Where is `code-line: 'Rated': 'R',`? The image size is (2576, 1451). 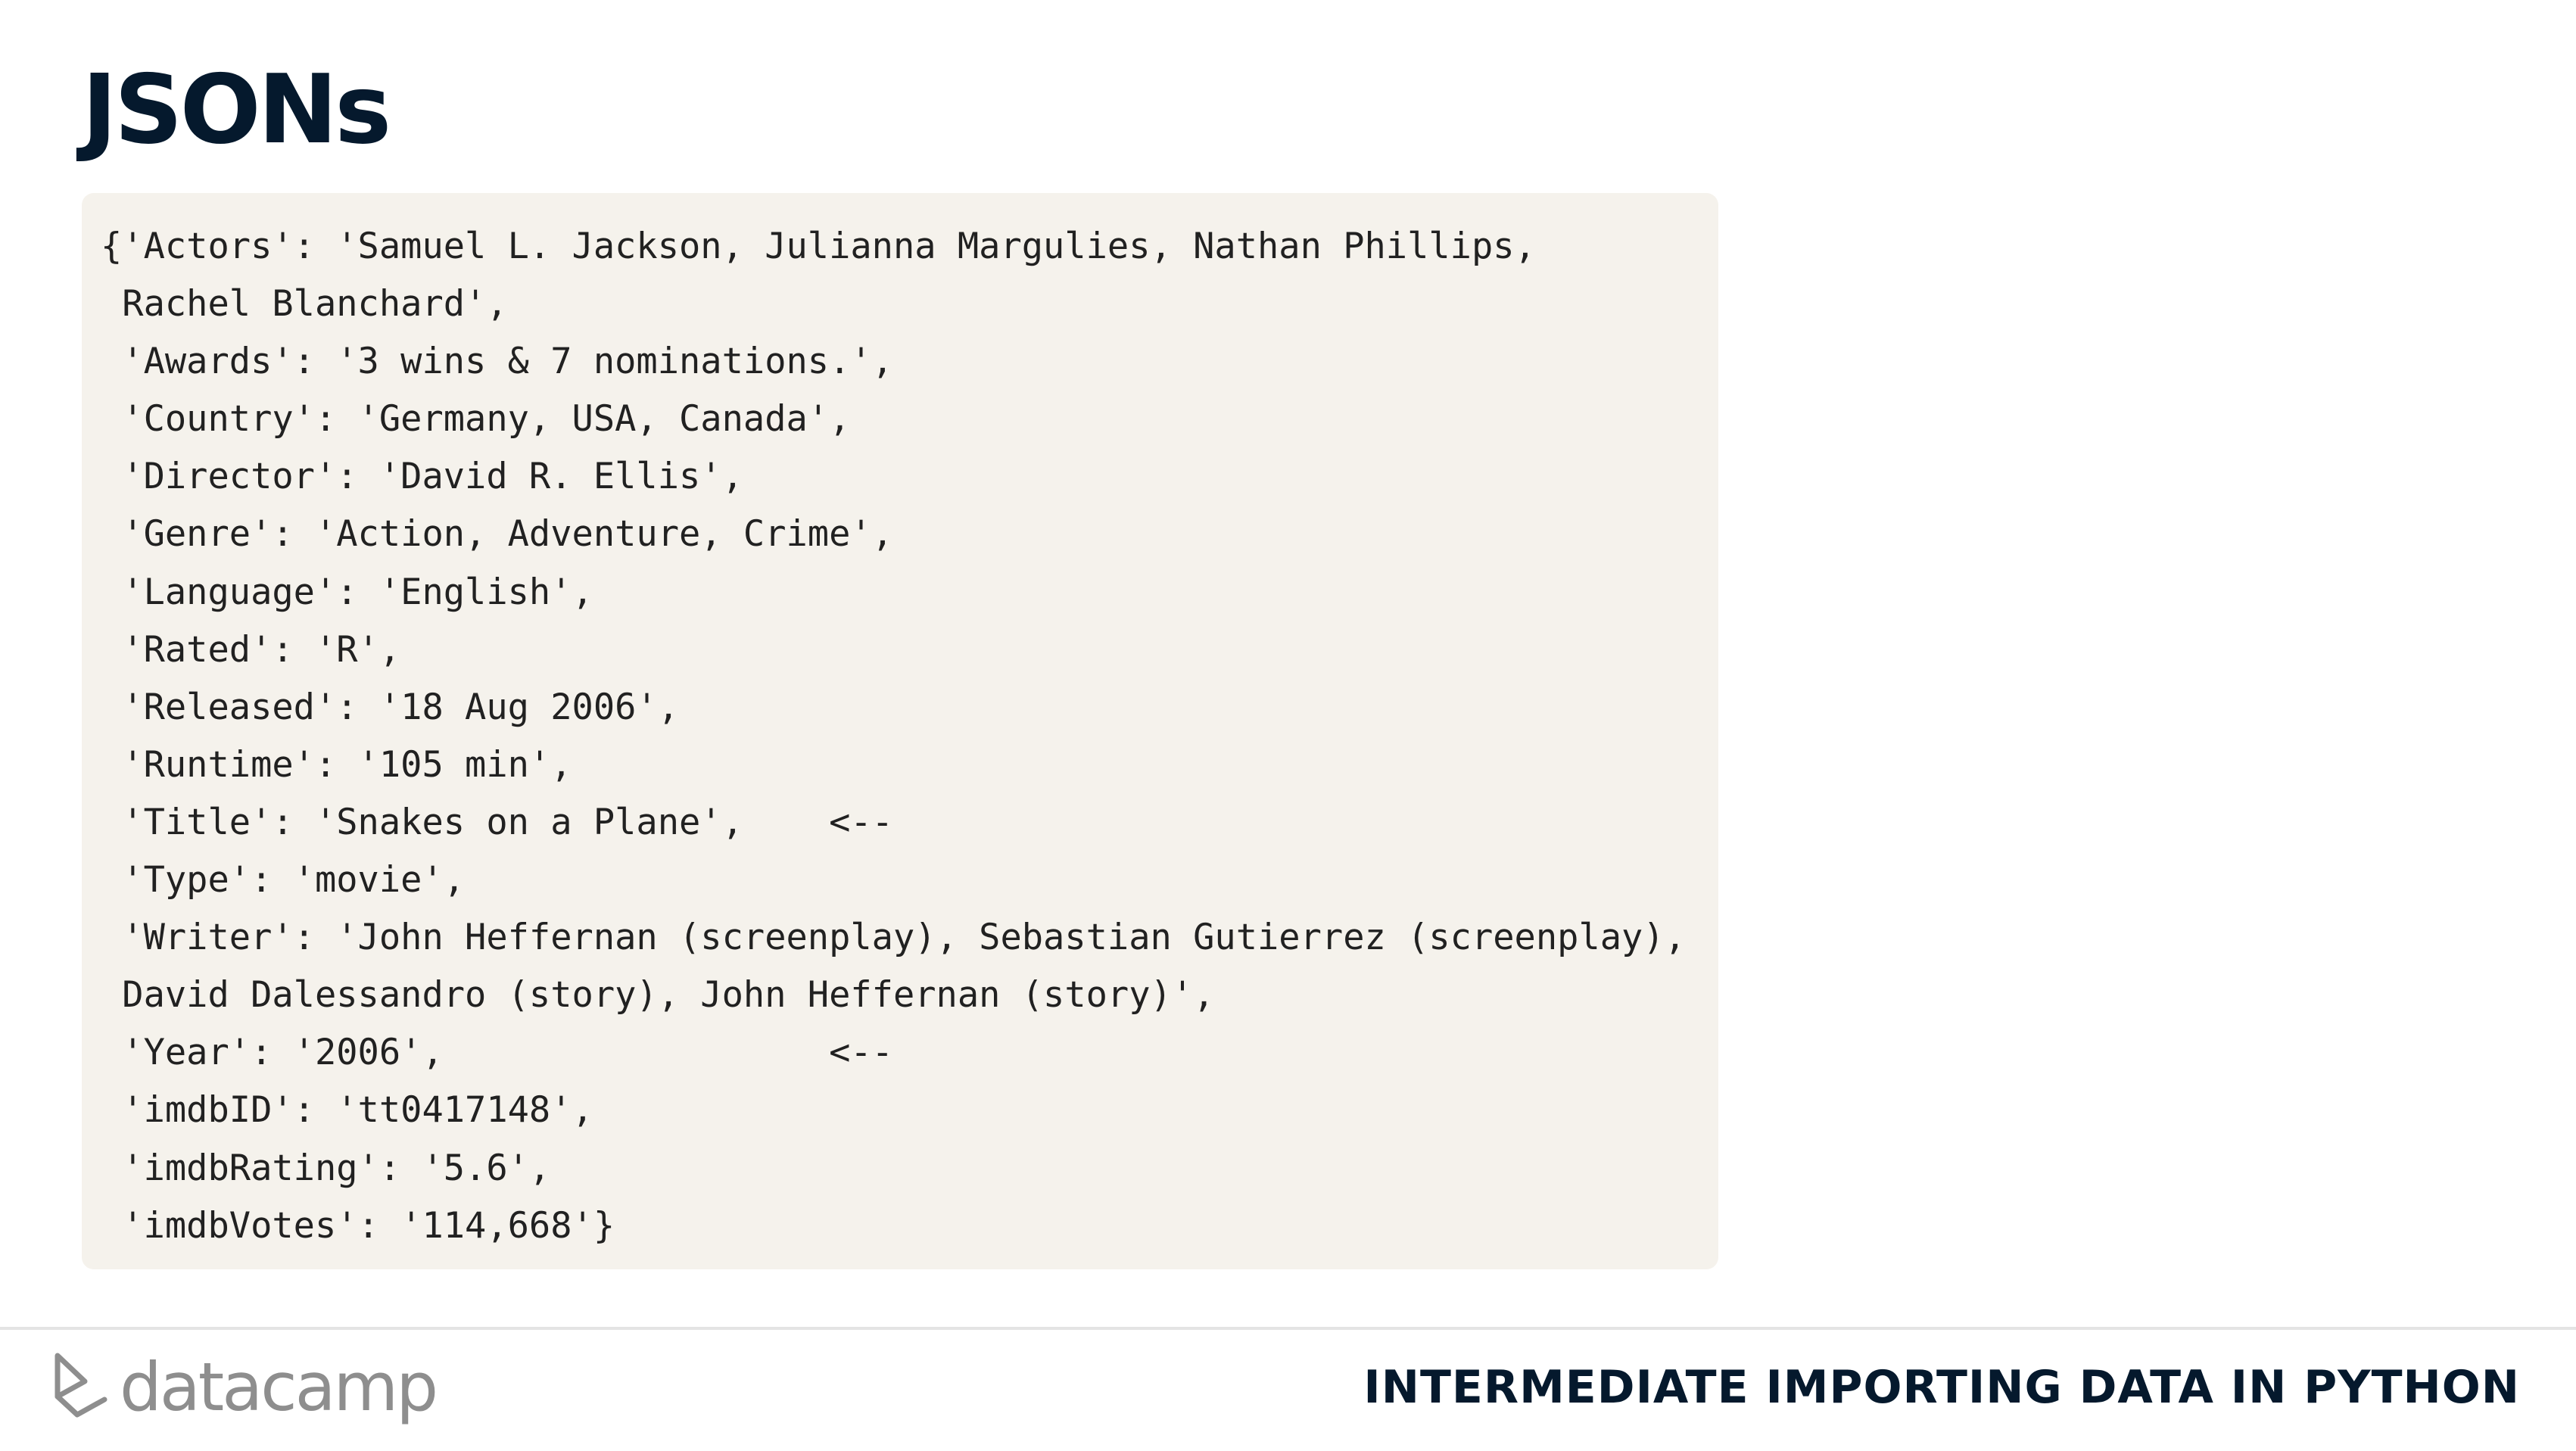
code-line: 'Rated': 'R', is located at coordinates (251, 649).